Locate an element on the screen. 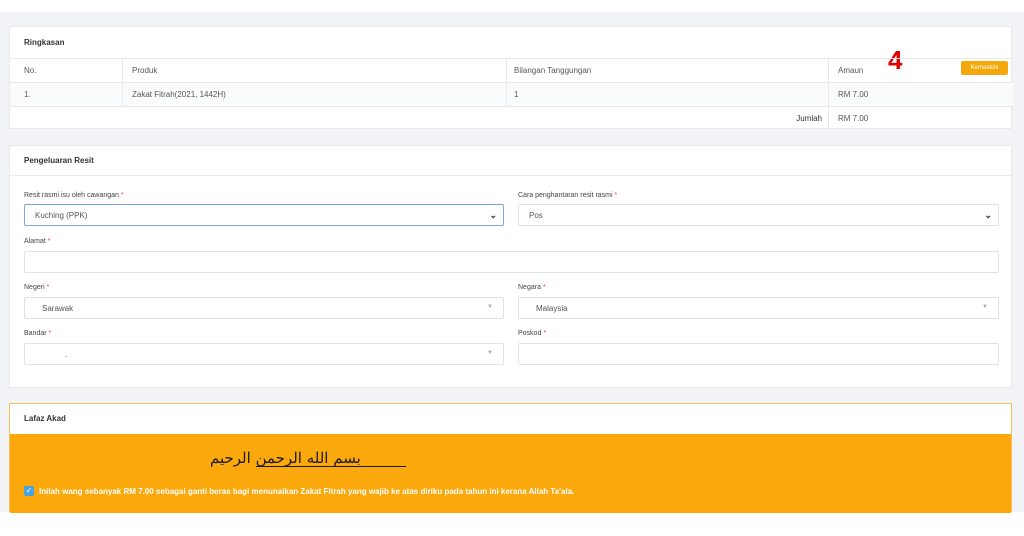 This screenshot has height=536, width=1024. akad-checkbox: ✓ is located at coordinates (29, 491).